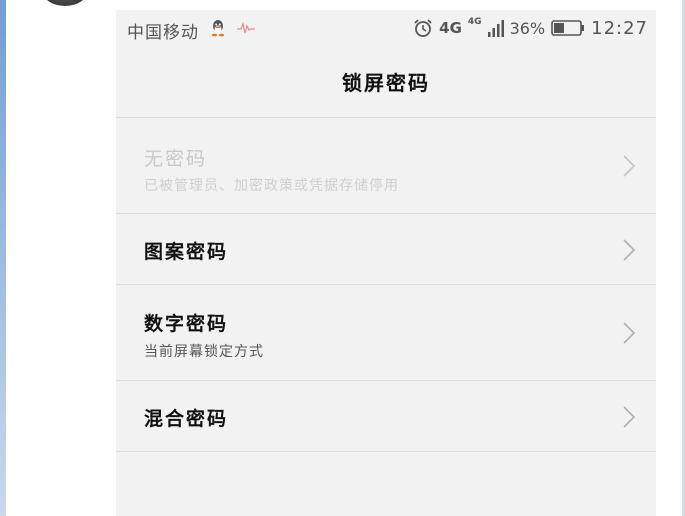  I want to click on option-sublabel: 已被管理员、加密政策或凭据存储停用, so click(271, 186).